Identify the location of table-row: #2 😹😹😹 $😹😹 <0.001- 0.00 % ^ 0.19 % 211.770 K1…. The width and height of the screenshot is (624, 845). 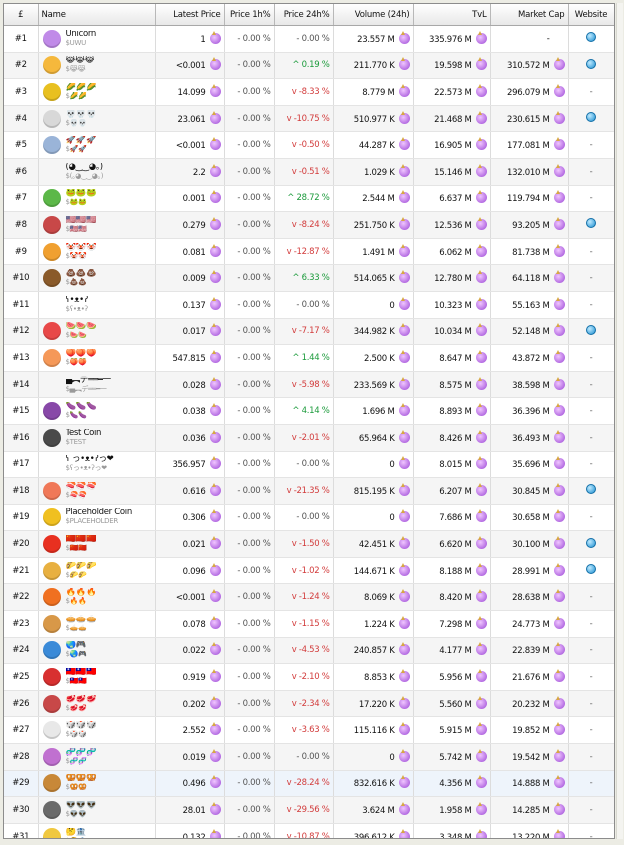
(309, 66).